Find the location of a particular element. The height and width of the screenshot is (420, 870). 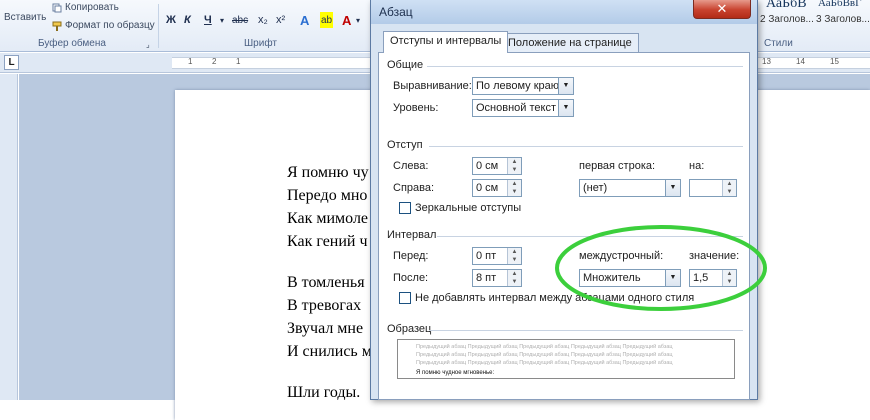

document-line: Как мимоле is located at coordinates (328, 218).